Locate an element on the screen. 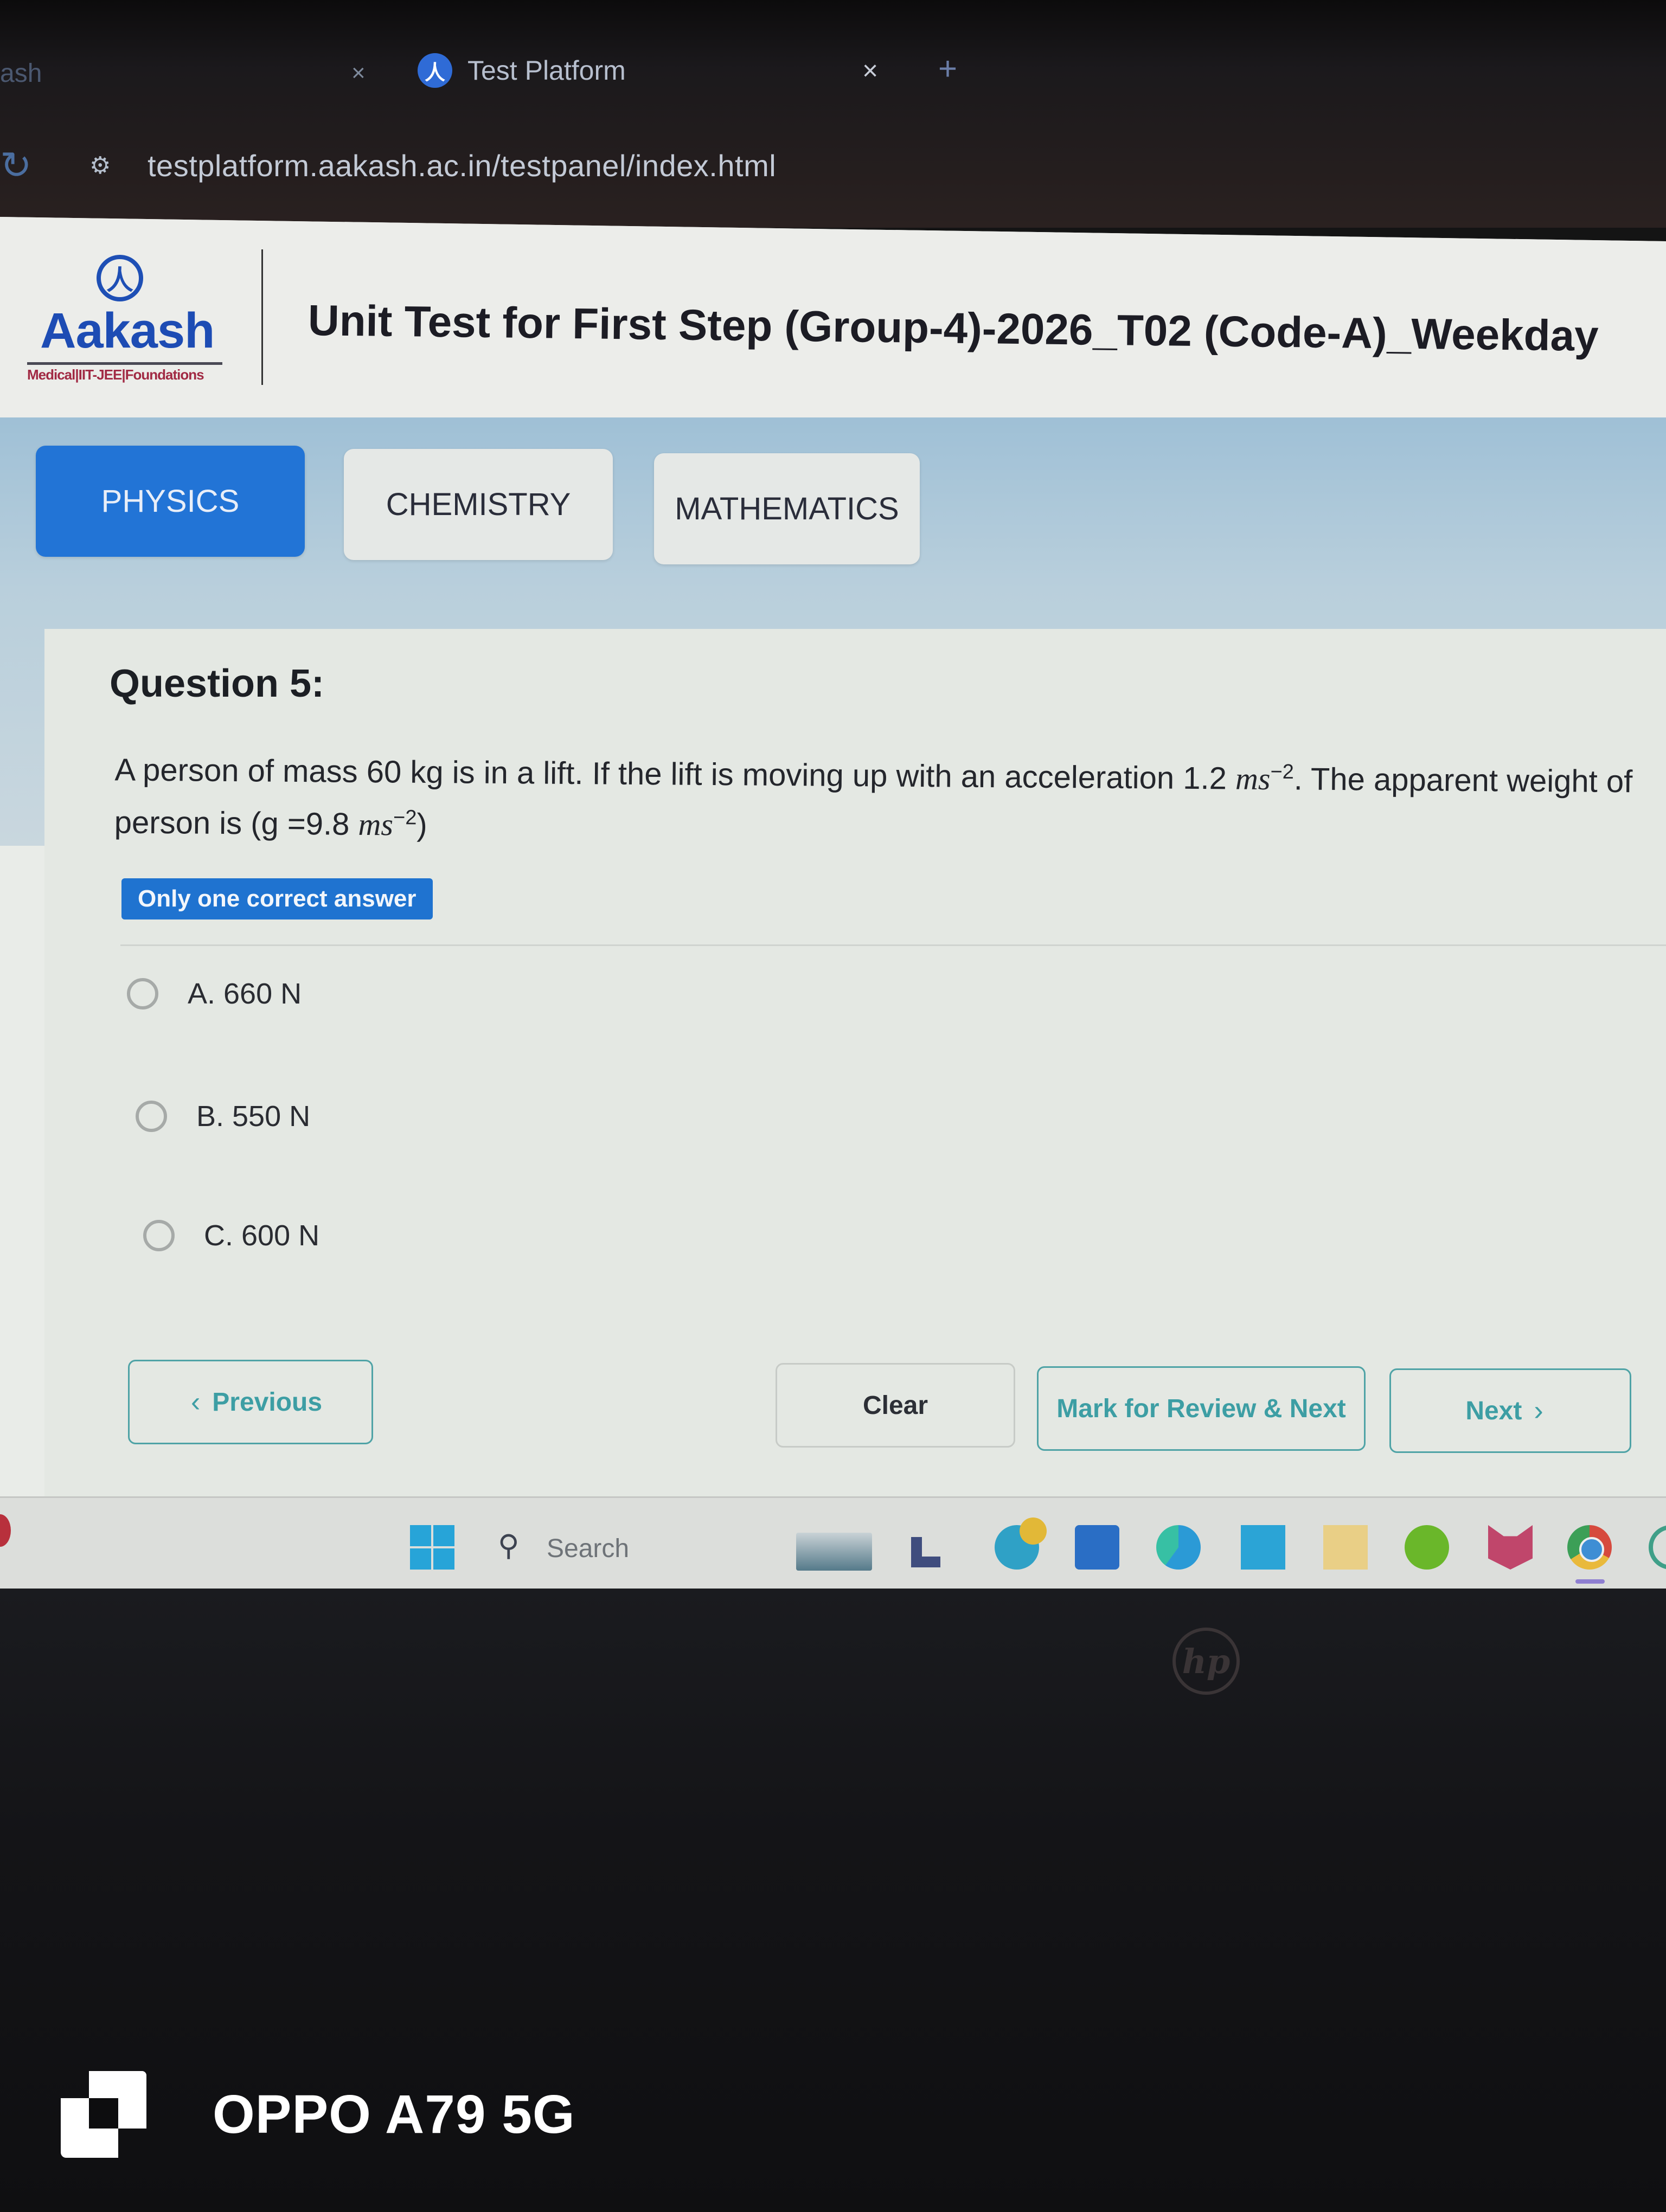  aakash-favicon-icon: 人 is located at coordinates (435, 70).